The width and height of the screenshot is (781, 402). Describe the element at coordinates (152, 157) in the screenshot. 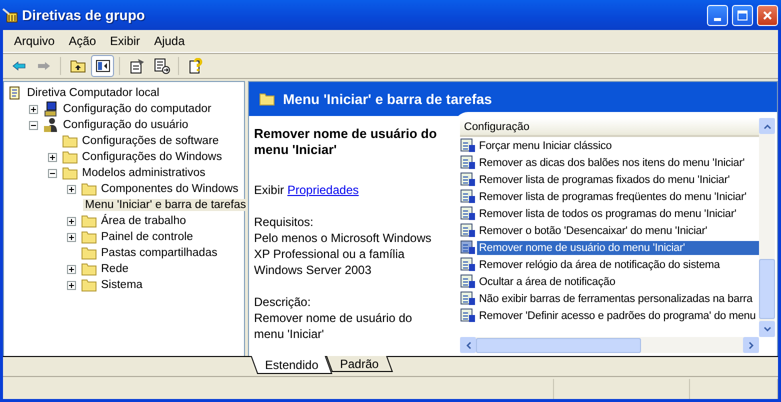

I see `tree-item: Configurações do Windows` at that location.